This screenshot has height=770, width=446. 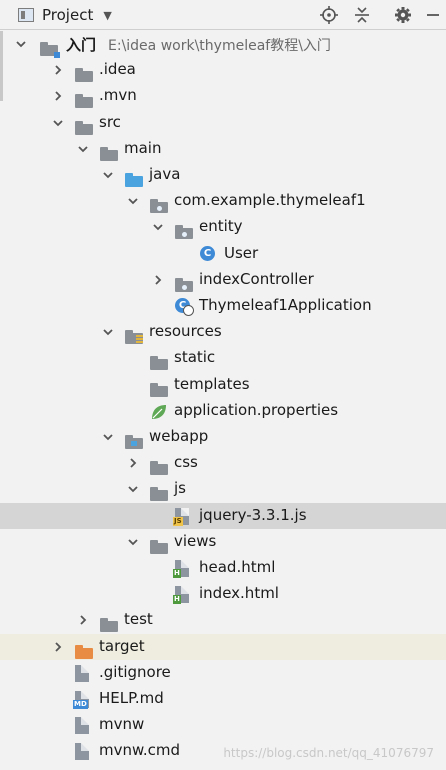 What do you see at coordinates (223, 96) in the screenshot?
I see `tree-row: .mvn` at bounding box center [223, 96].